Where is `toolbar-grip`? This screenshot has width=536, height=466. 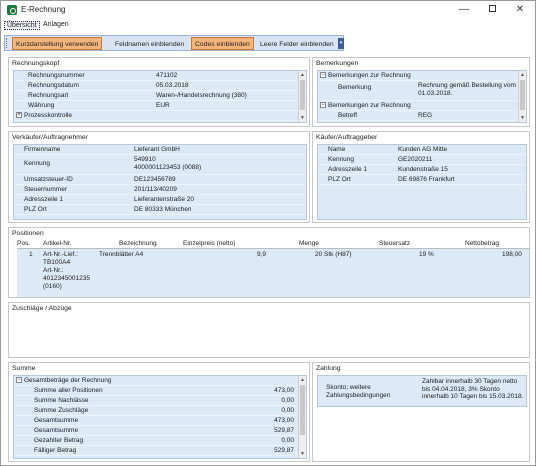 toolbar-grip is located at coordinates (8, 43).